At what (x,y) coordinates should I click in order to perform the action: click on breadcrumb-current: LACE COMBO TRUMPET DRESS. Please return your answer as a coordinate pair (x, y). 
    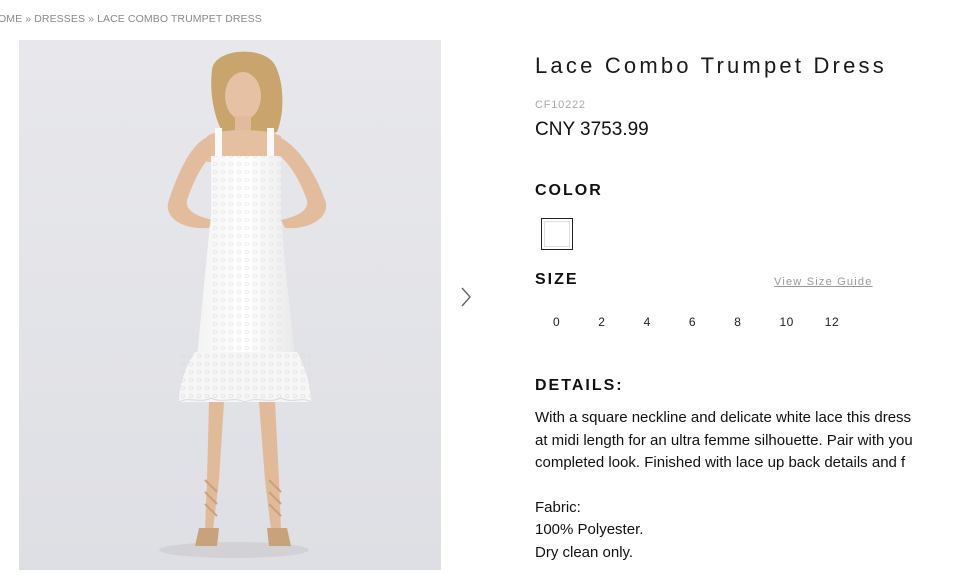
    Looking at the image, I should click on (179, 19).